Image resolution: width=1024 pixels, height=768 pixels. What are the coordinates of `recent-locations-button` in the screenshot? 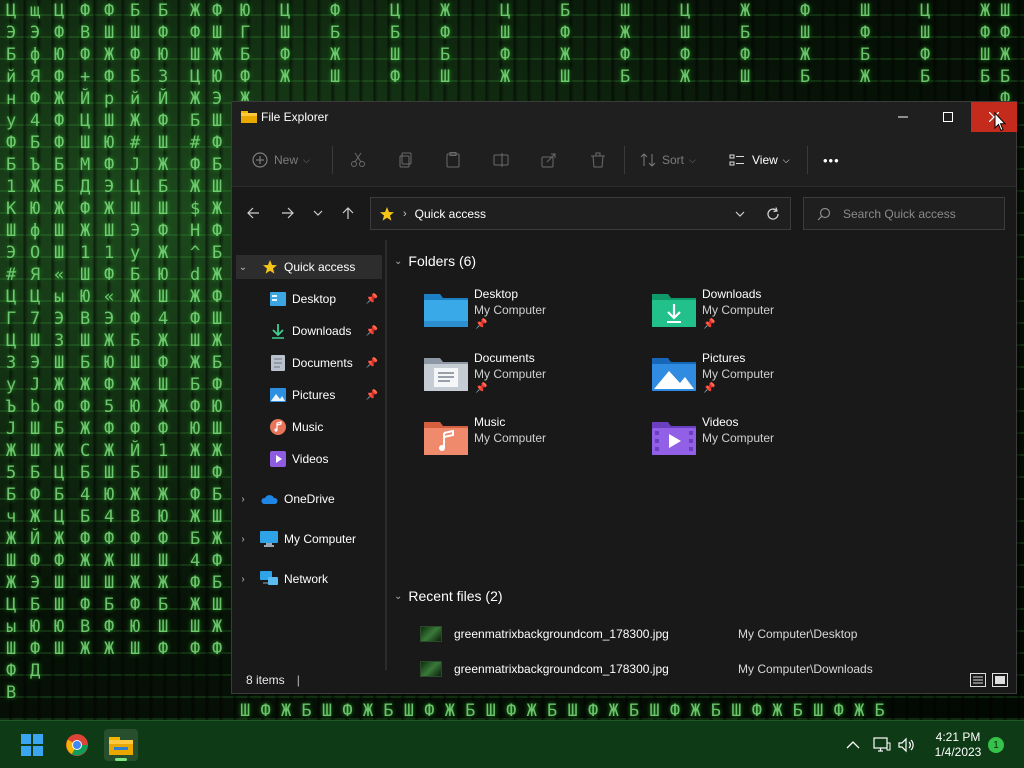 It's located at (318, 213).